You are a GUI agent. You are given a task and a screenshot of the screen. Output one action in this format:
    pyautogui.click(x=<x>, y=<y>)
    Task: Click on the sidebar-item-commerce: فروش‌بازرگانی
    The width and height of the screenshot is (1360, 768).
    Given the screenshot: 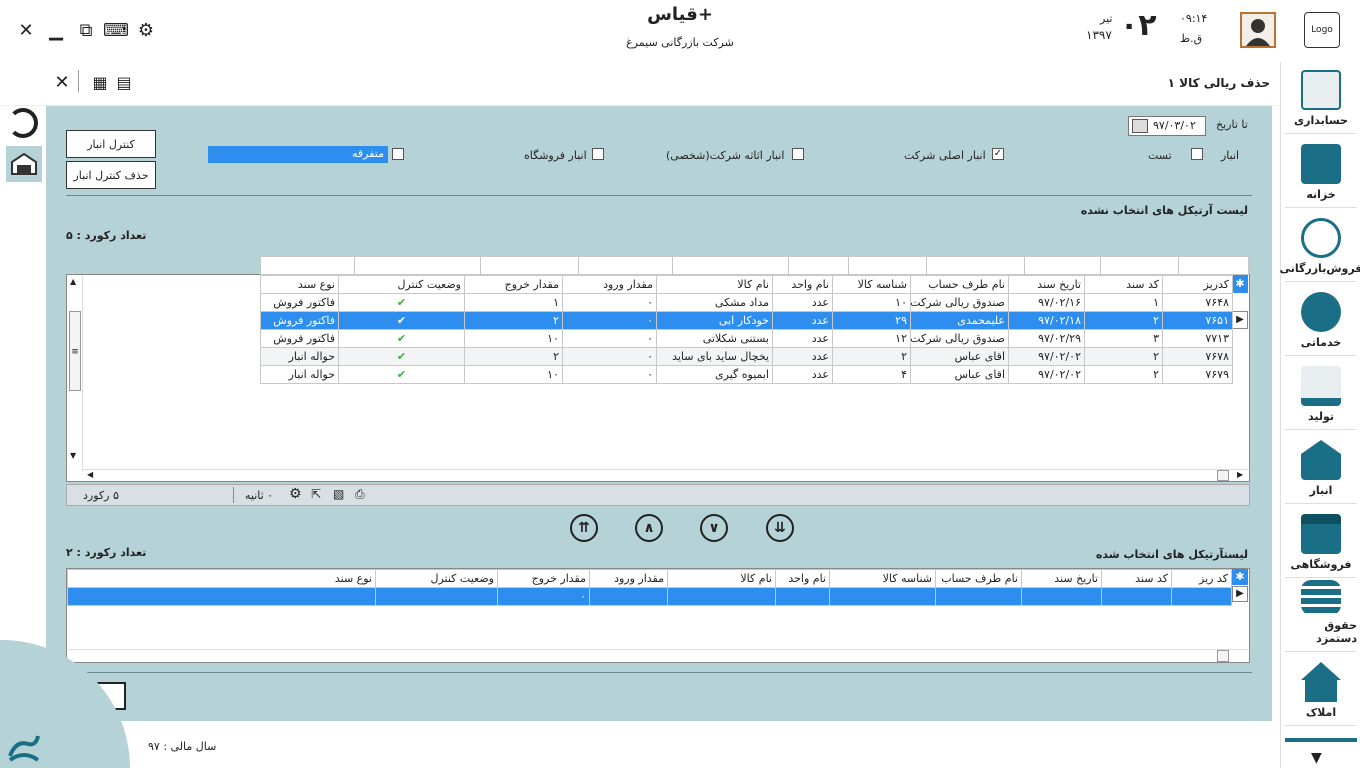 What is the action you would take?
    pyautogui.click(x=1320, y=246)
    